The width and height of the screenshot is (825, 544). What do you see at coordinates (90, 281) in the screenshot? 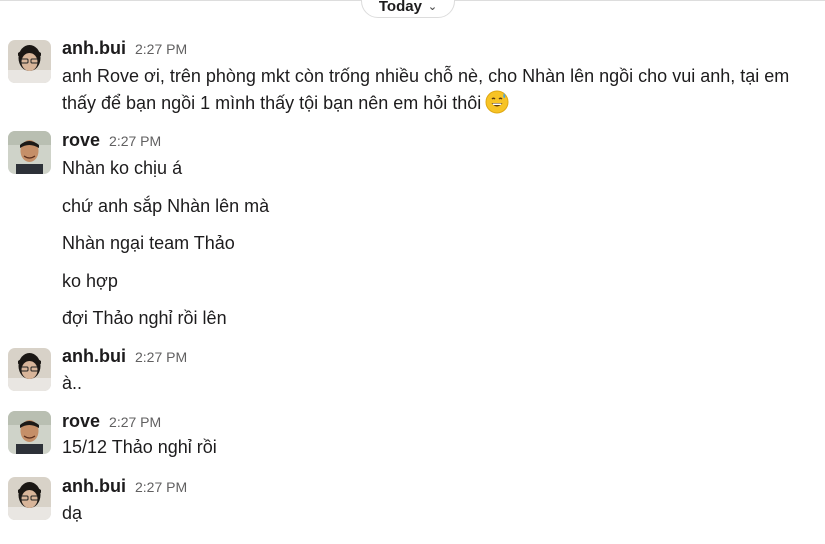
I see `message-text: ko hợp` at bounding box center [90, 281].